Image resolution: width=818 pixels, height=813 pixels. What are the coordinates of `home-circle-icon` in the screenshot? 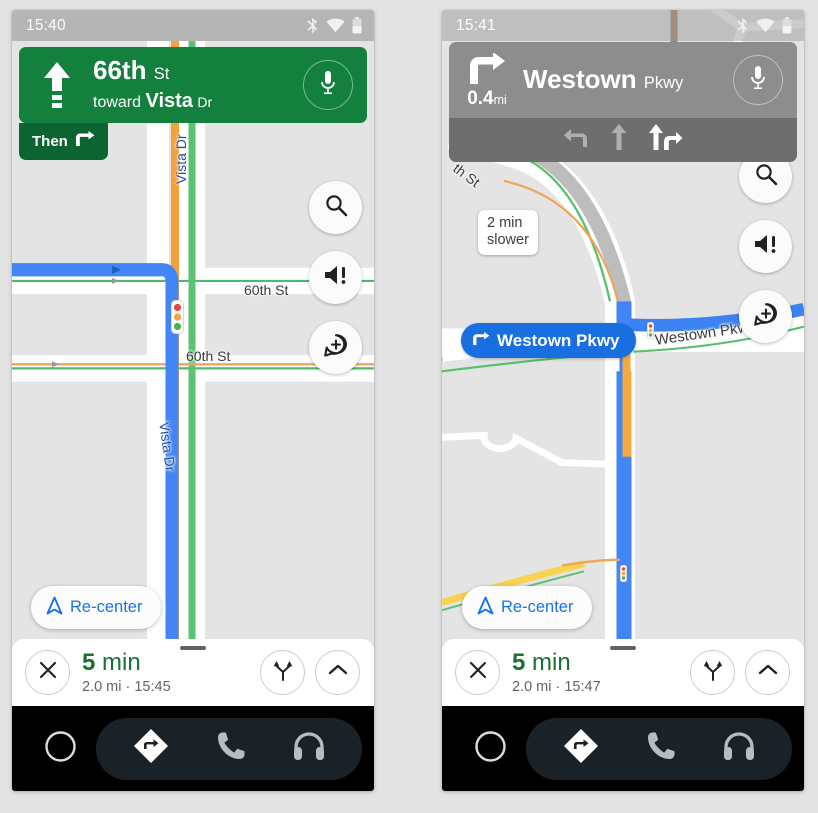 It's located at (60, 749).